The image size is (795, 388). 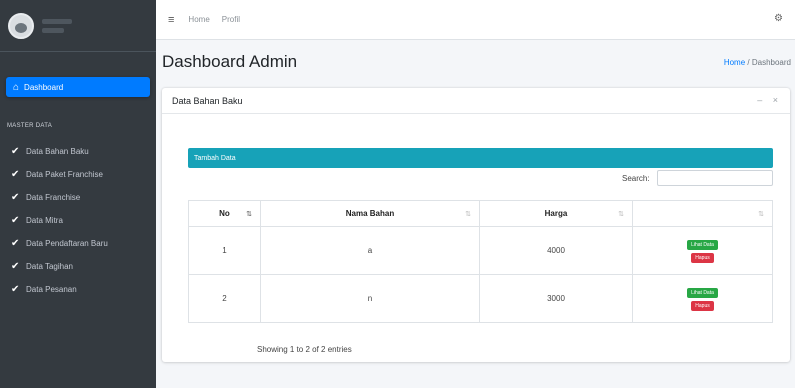 I want to click on cell-harga: 4000, so click(x=556, y=250).